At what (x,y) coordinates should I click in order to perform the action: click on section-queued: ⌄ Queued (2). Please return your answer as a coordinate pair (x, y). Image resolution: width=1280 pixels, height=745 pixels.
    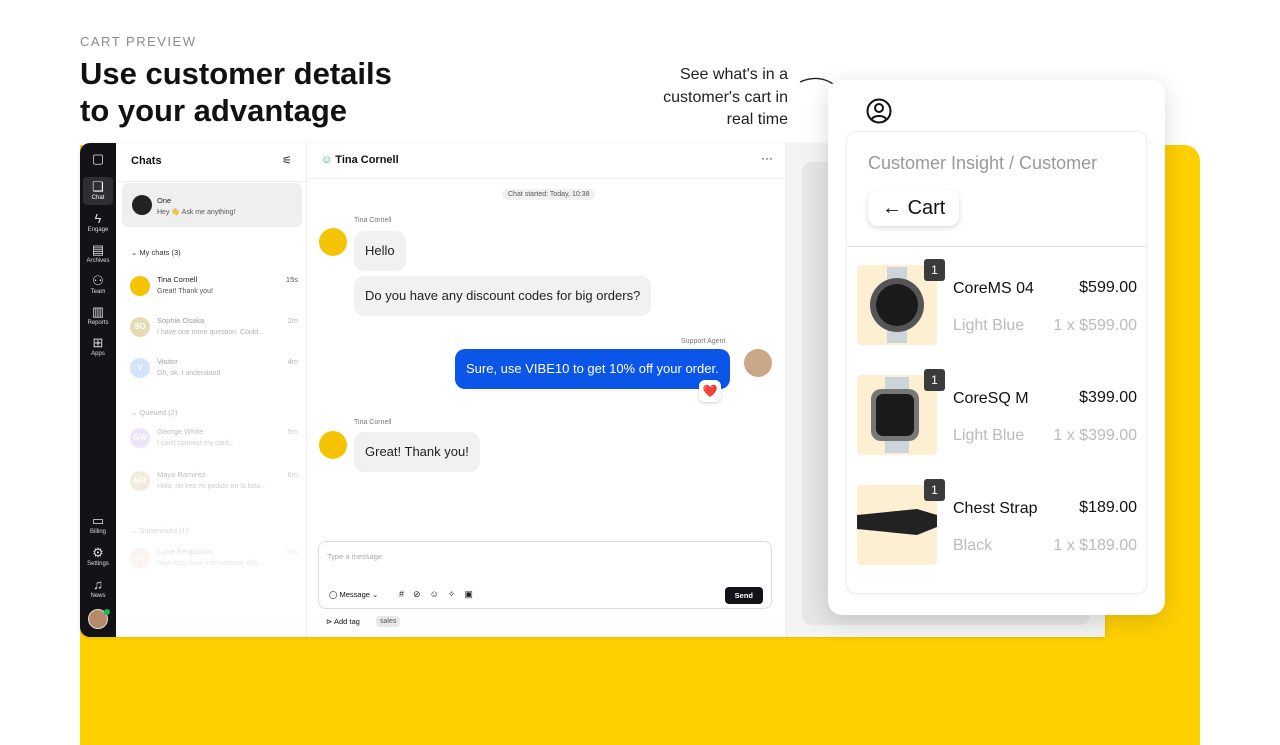
    Looking at the image, I should click on (154, 412).